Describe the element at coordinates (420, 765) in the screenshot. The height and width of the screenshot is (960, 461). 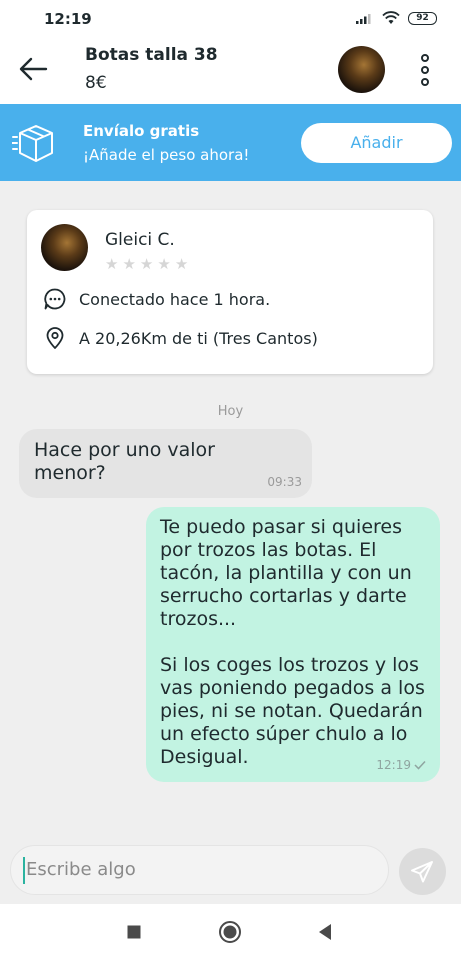
I see `check-icon` at that location.